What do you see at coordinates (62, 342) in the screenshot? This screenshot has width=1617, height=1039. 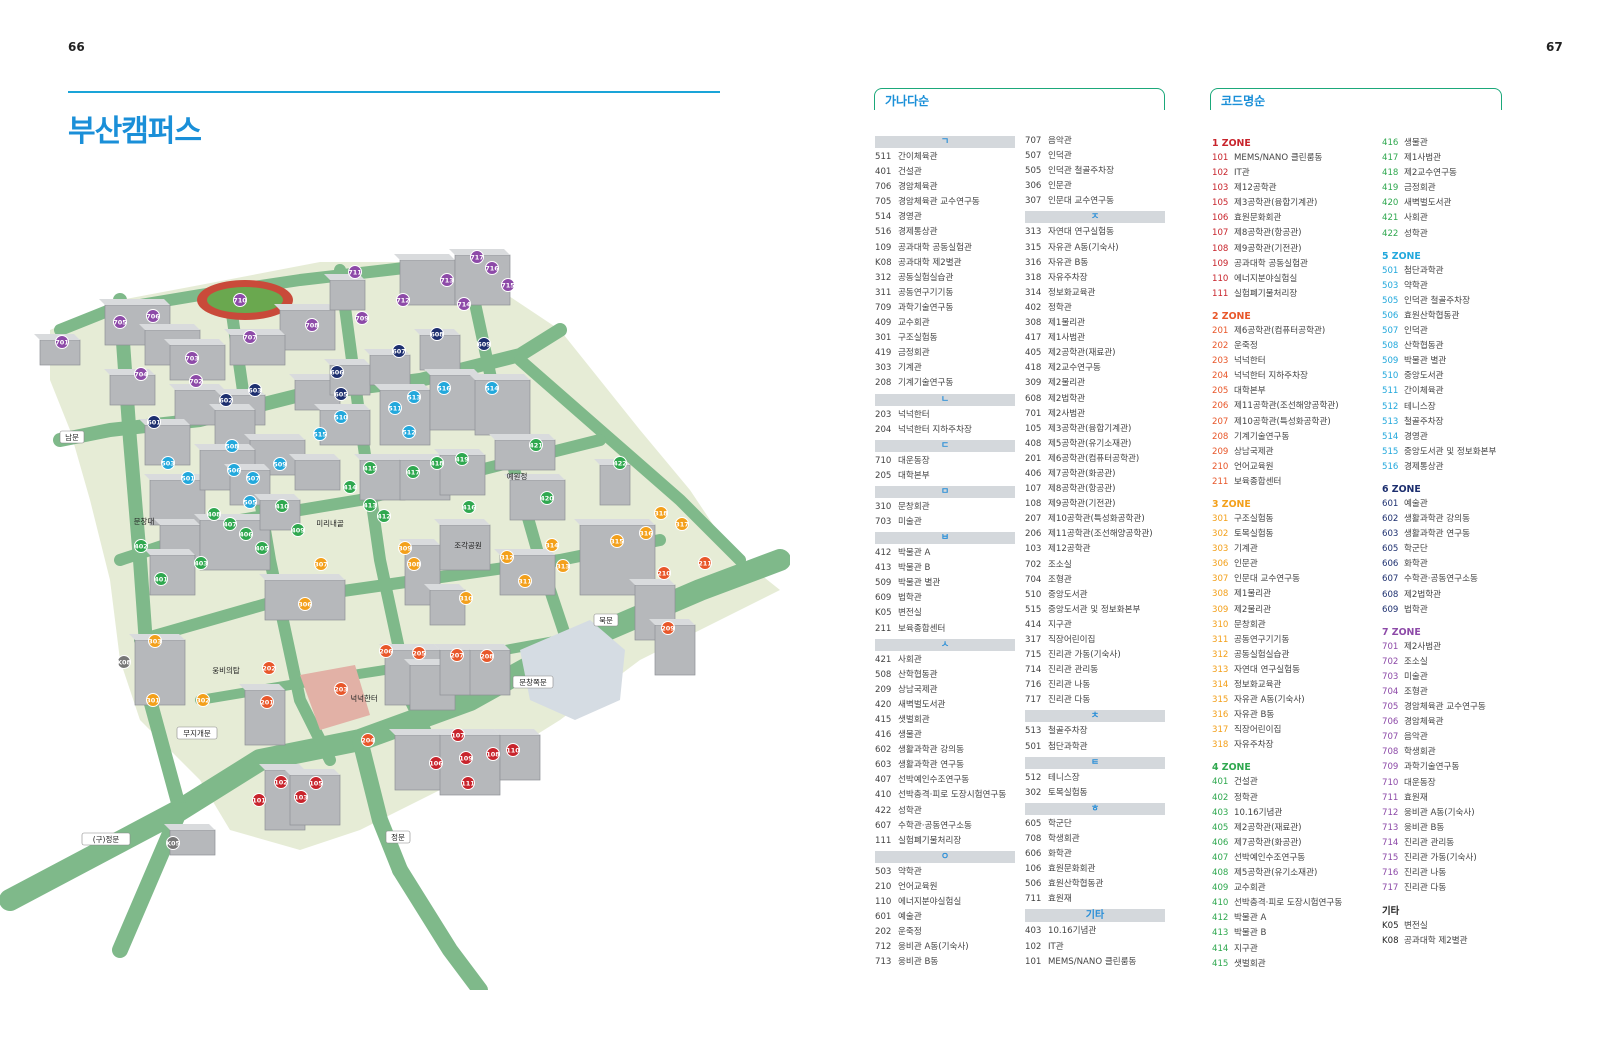 I see `building-pin-701: 701` at bounding box center [62, 342].